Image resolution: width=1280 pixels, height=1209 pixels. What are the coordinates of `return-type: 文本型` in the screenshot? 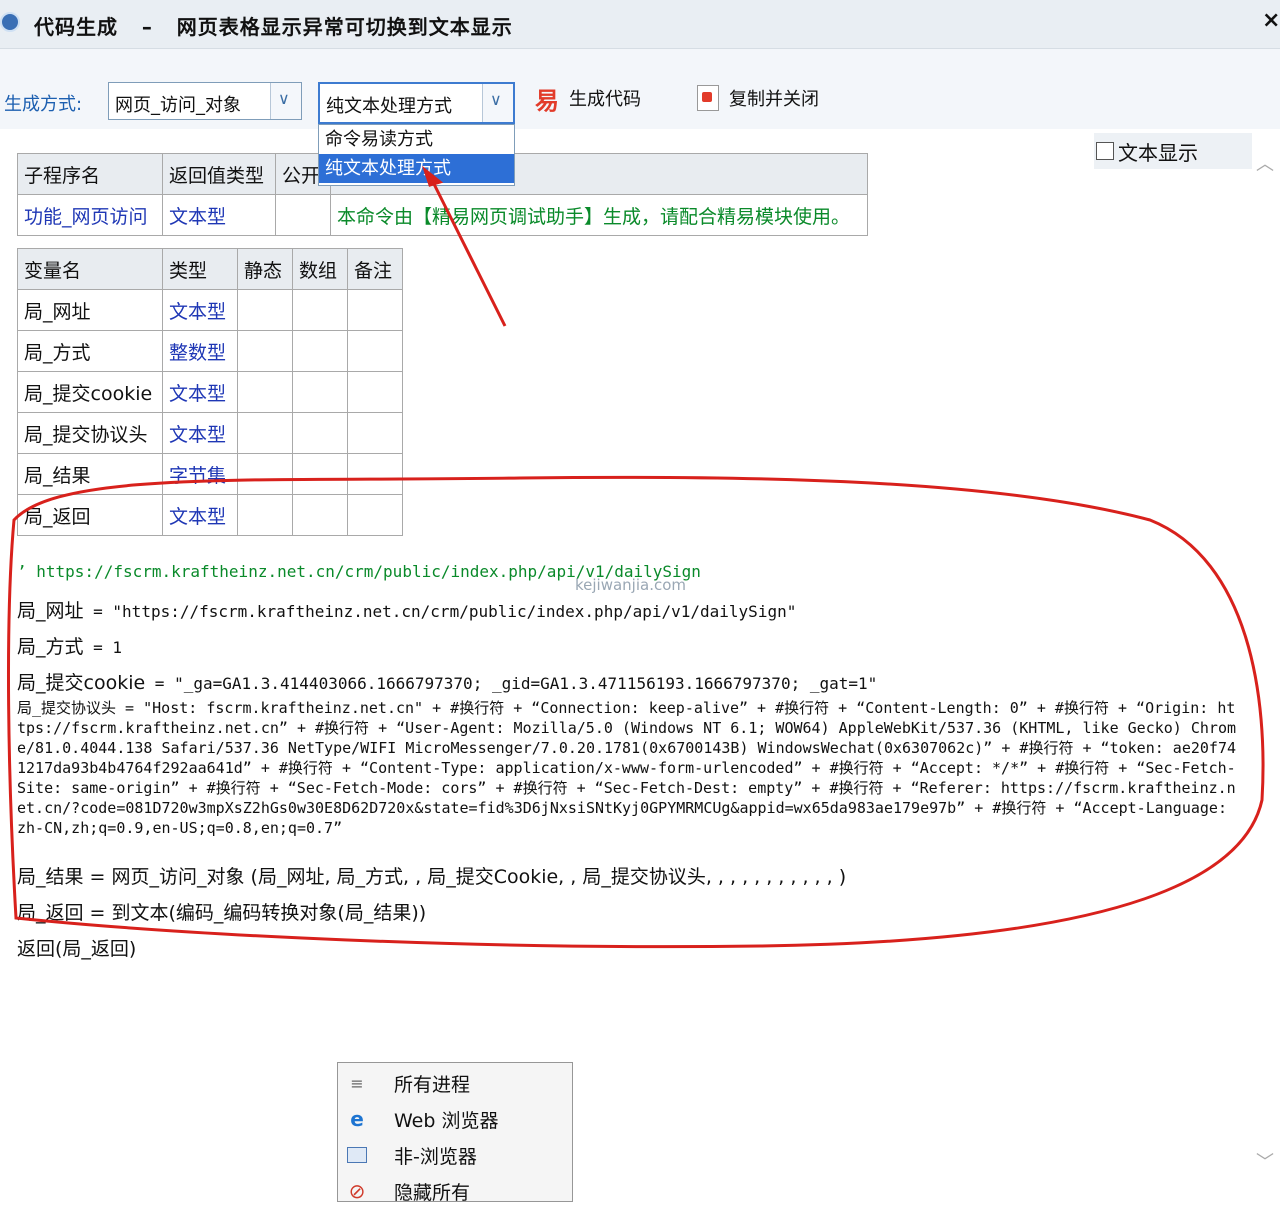 It's located at (219, 215).